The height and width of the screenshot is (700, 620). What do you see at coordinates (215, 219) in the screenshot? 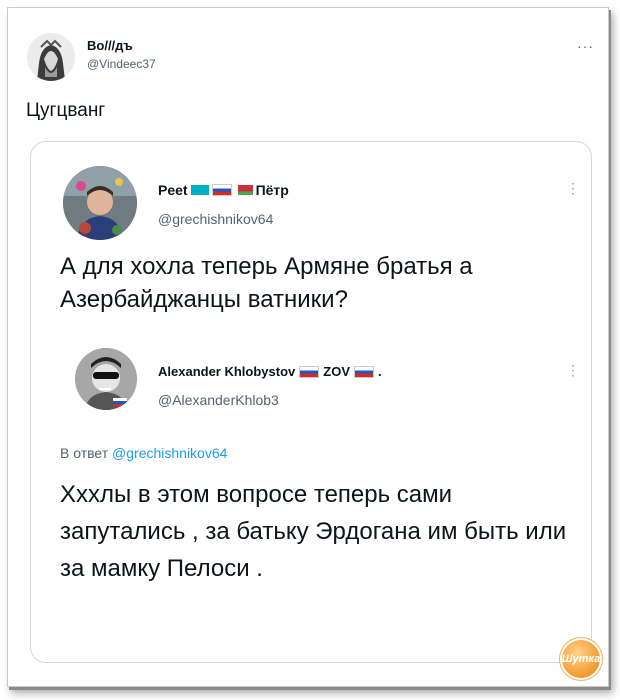
I see `quoted-author-handle: @grechishnikov64` at bounding box center [215, 219].